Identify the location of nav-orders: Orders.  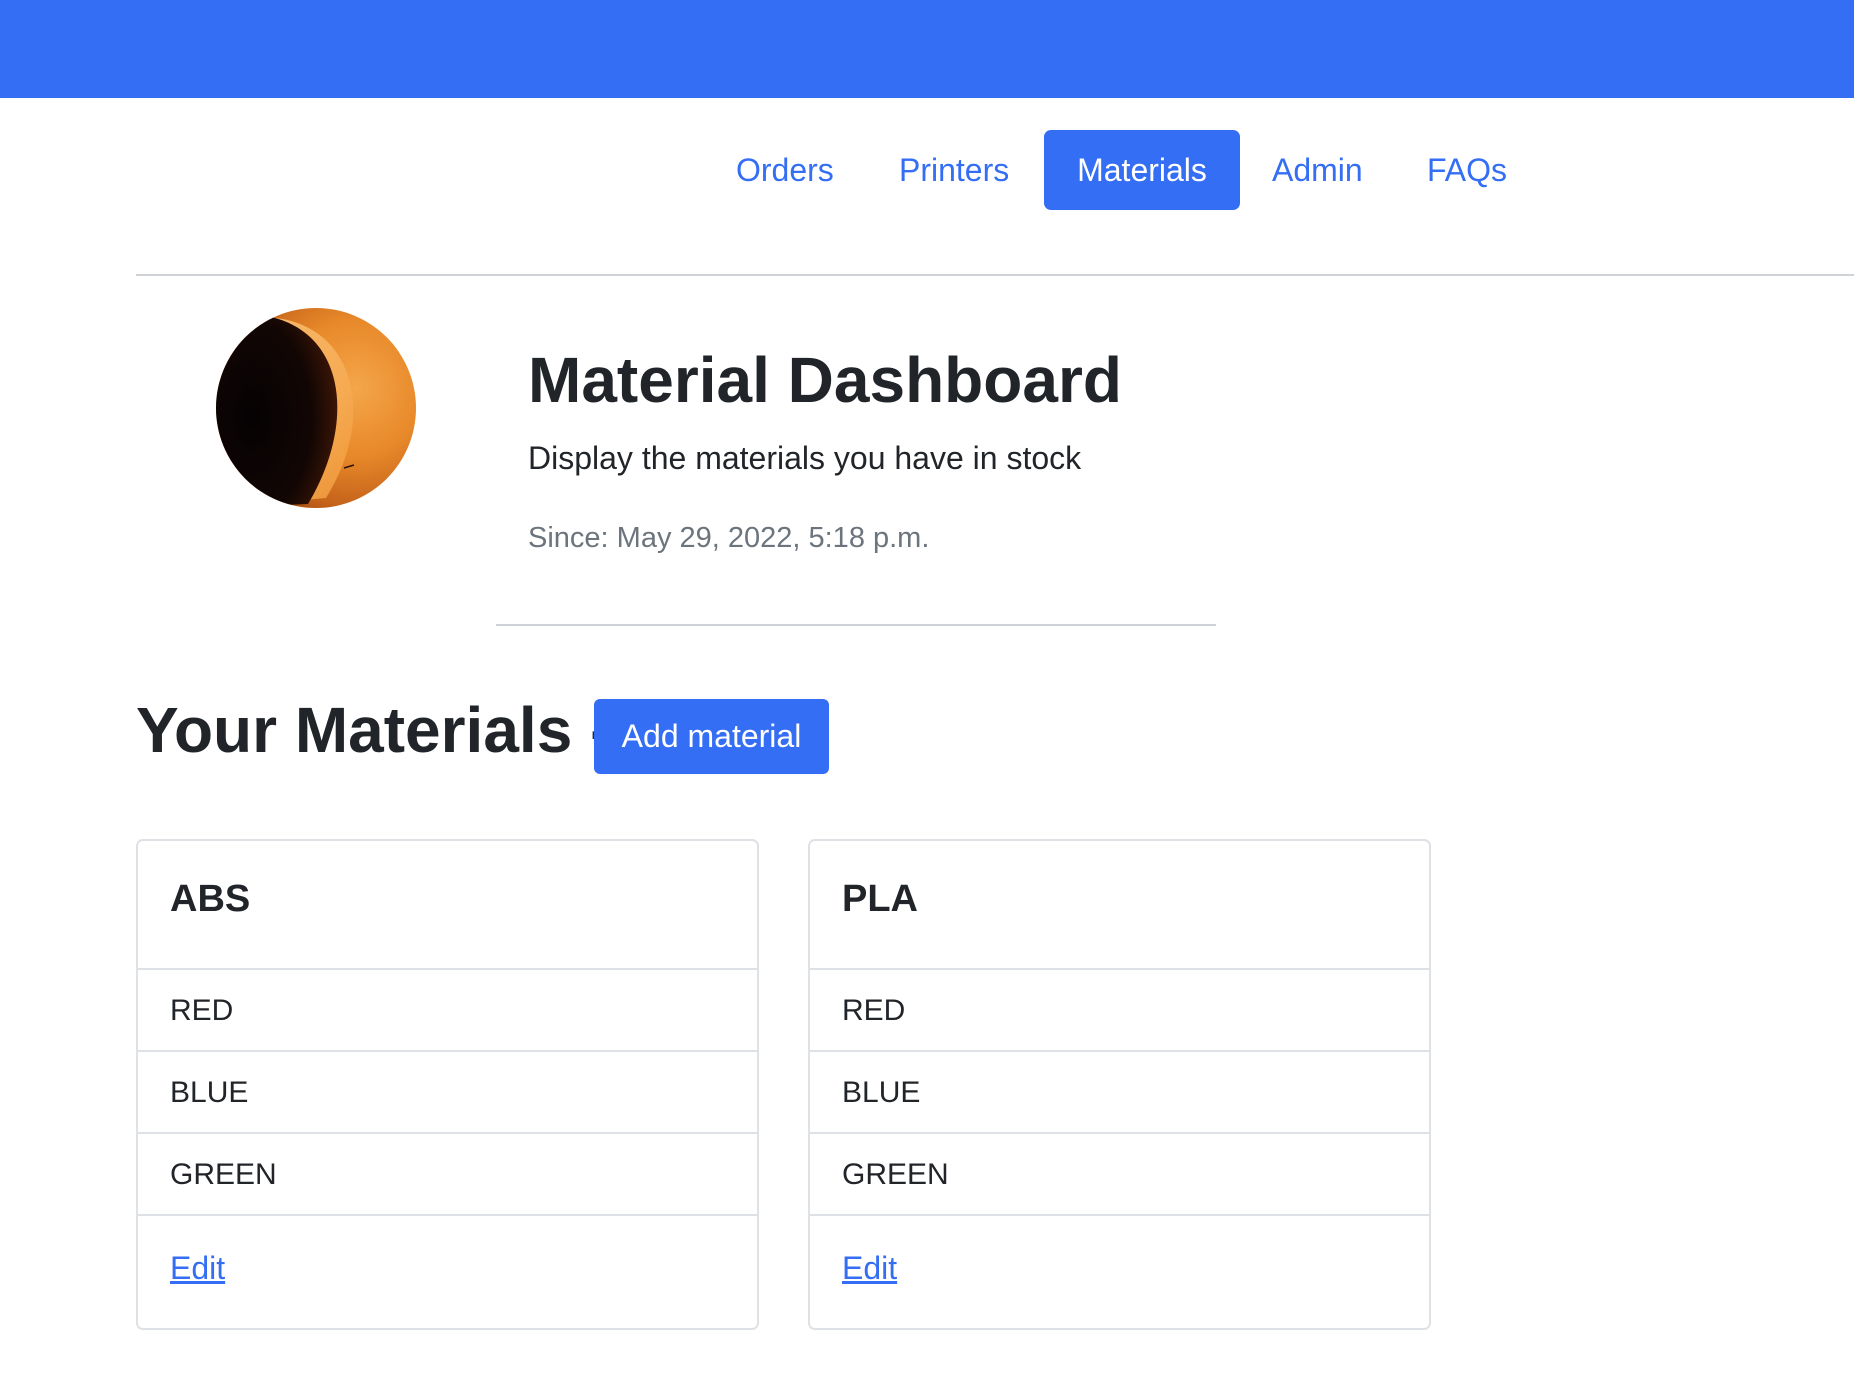
(785, 170).